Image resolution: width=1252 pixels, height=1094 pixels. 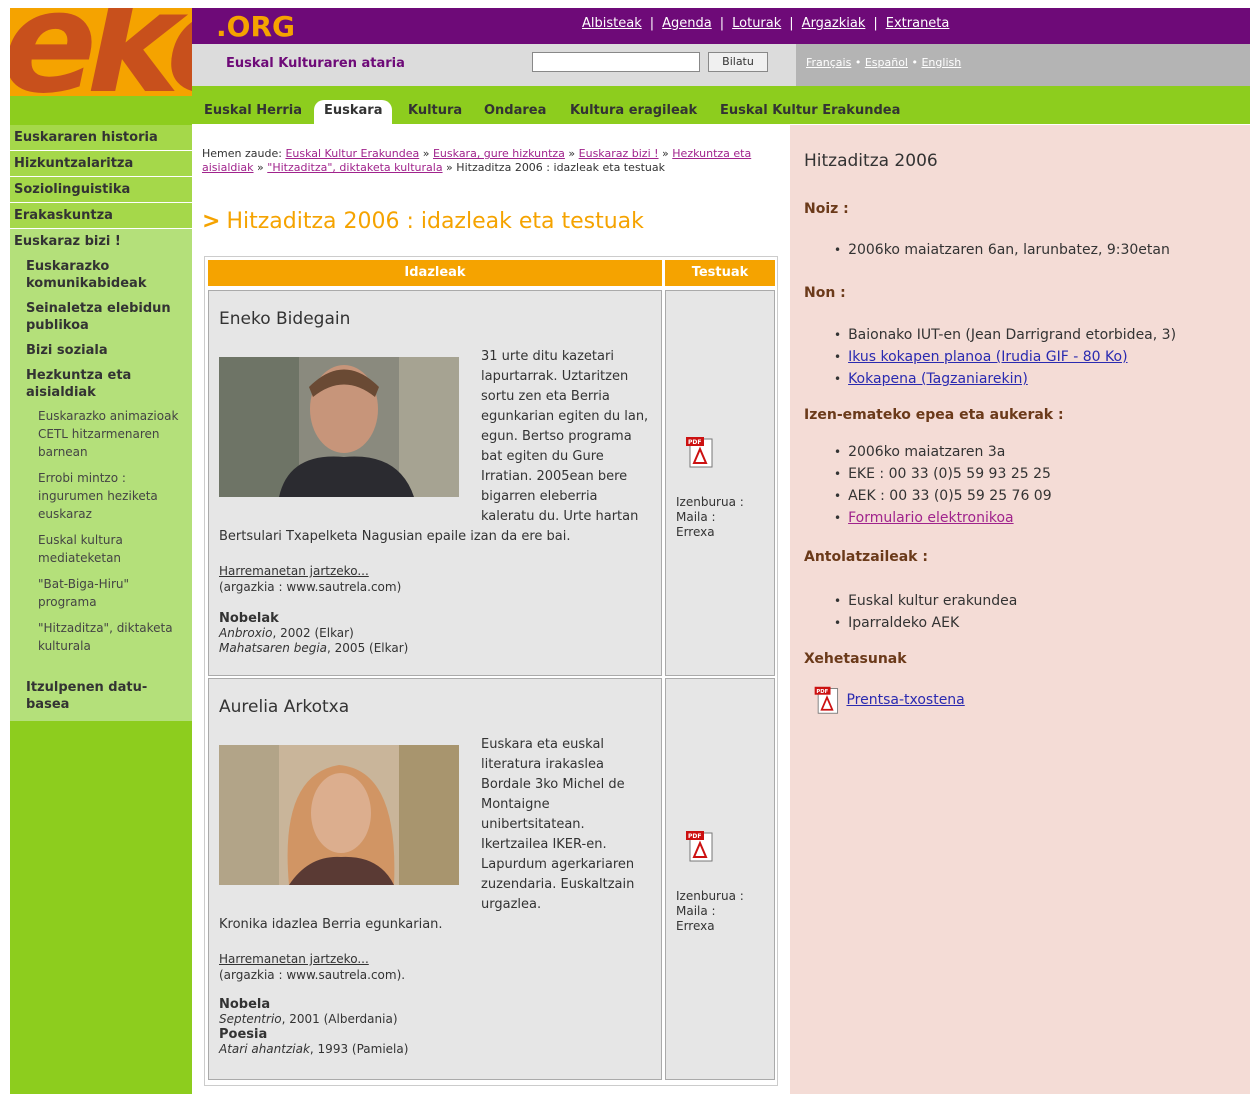 What do you see at coordinates (314, 648) in the screenshot?
I see `book-entry: Mahatsaren begia, 2005 (Elkar)` at bounding box center [314, 648].